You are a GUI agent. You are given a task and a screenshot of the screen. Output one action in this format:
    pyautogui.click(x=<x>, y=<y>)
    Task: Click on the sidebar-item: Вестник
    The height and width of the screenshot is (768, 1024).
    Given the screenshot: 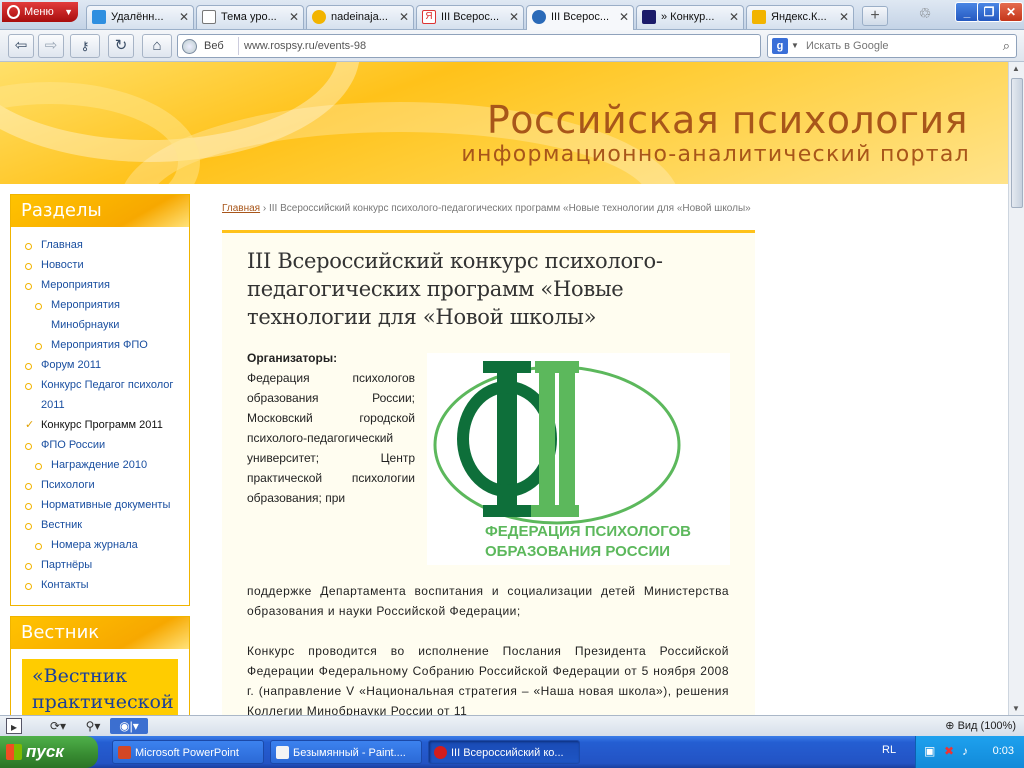 What is the action you would take?
    pyautogui.click(x=100, y=525)
    